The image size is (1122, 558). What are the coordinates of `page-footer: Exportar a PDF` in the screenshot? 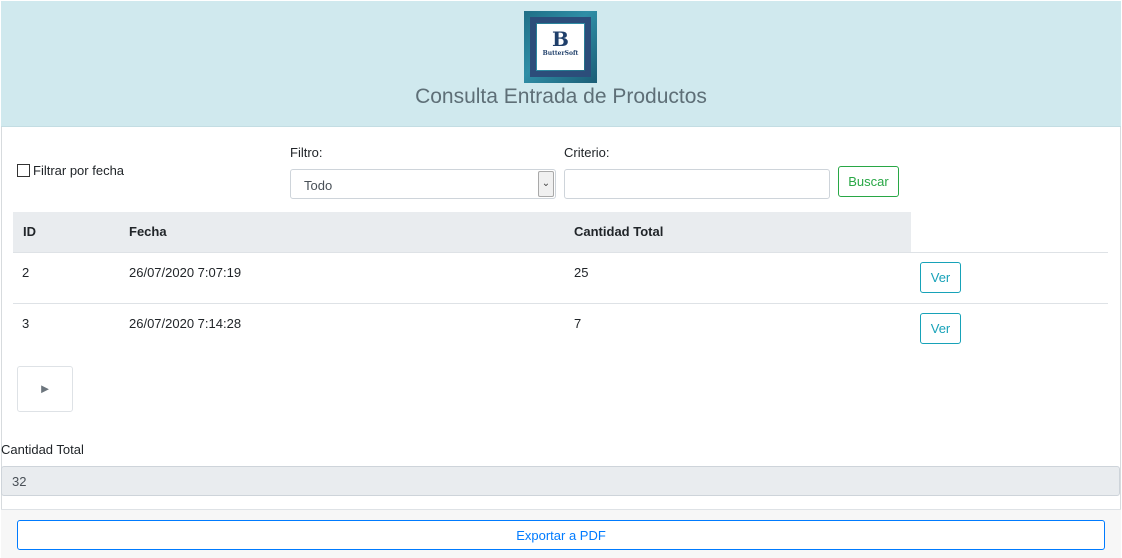 It's located at (561, 533).